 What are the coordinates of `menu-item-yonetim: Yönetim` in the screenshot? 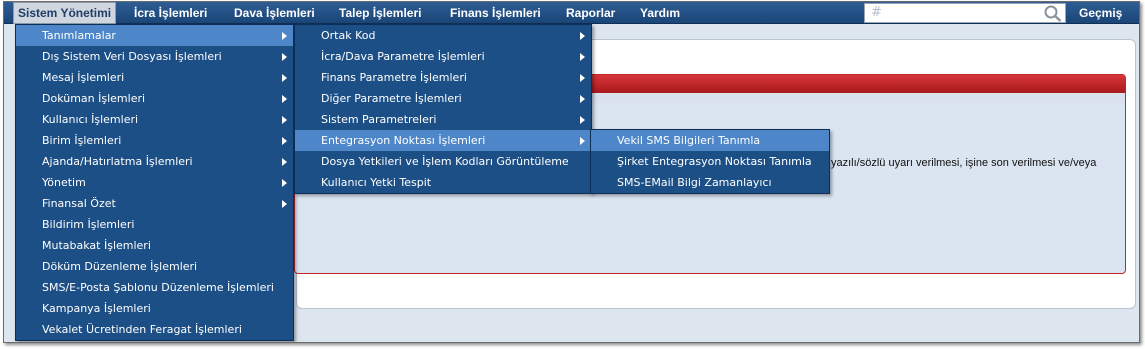 It's located at (154, 182).